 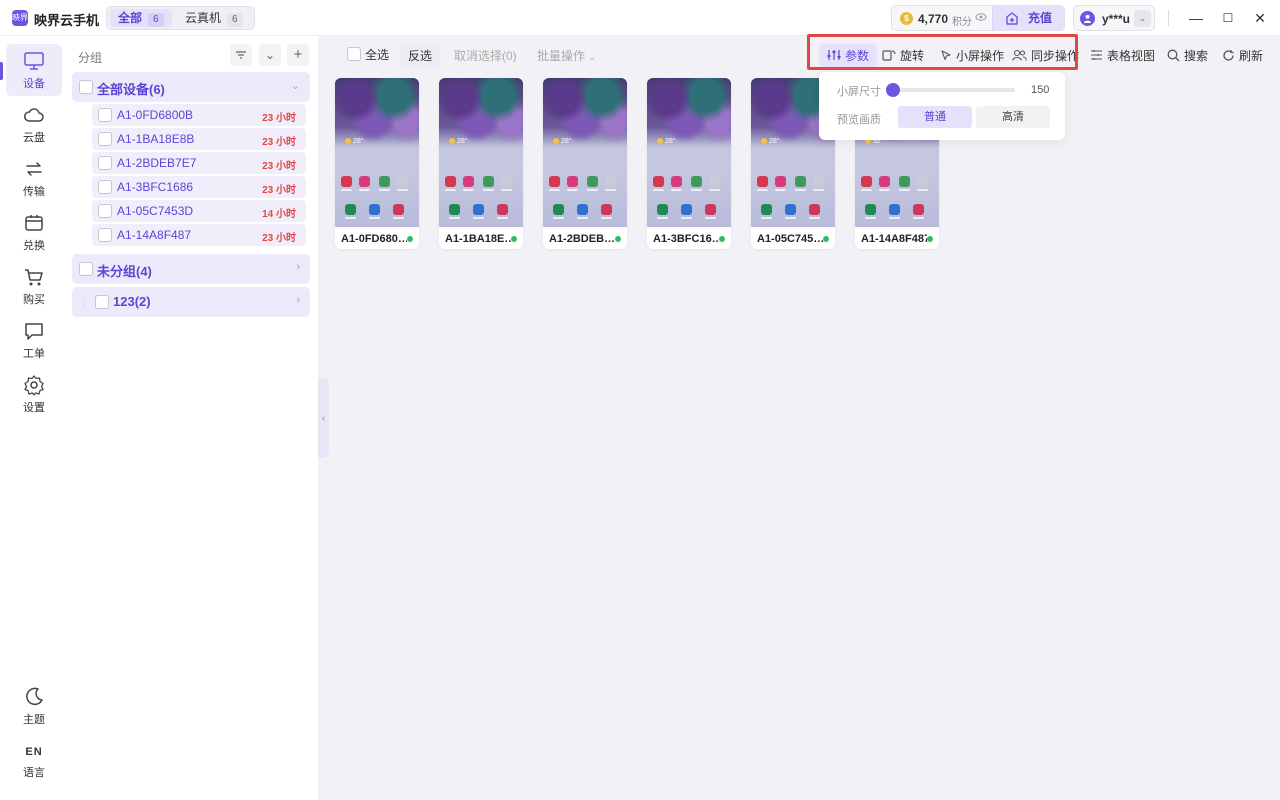 I want to click on group-123: ⋮ 123(2) ›, so click(x=191, y=302).